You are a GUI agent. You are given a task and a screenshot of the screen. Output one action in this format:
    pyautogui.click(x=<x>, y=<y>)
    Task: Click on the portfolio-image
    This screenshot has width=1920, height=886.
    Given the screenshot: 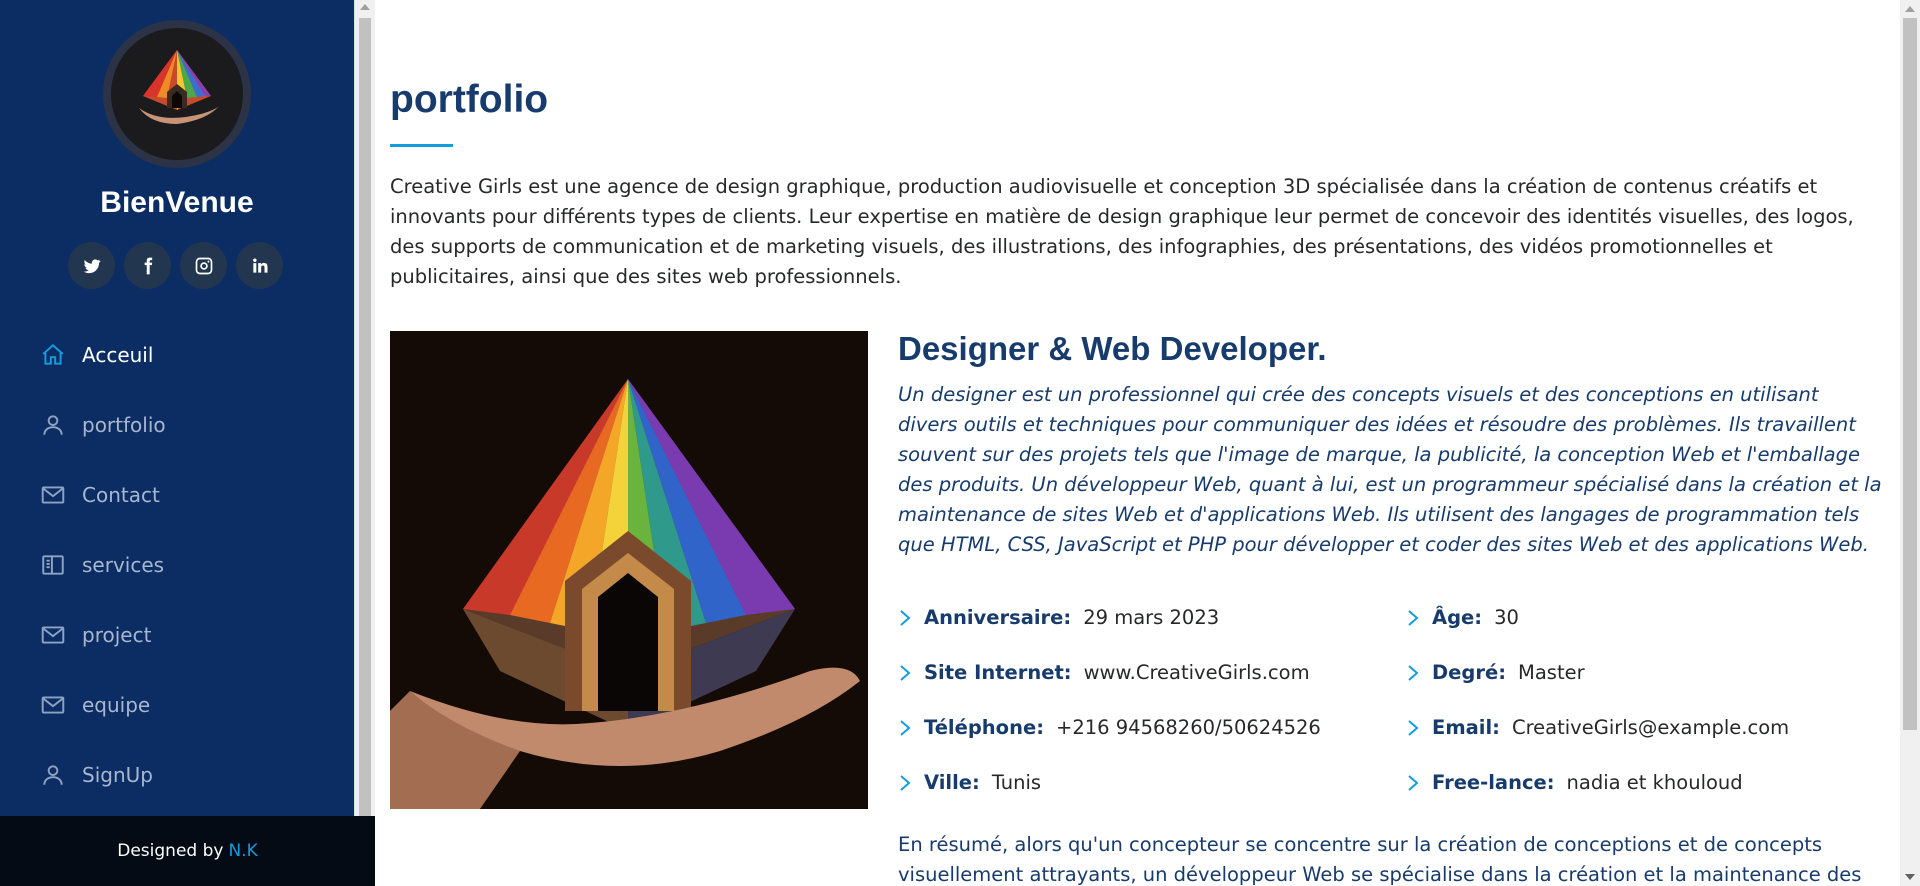 What is the action you would take?
    pyautogui.click(x=629, y=570)
    